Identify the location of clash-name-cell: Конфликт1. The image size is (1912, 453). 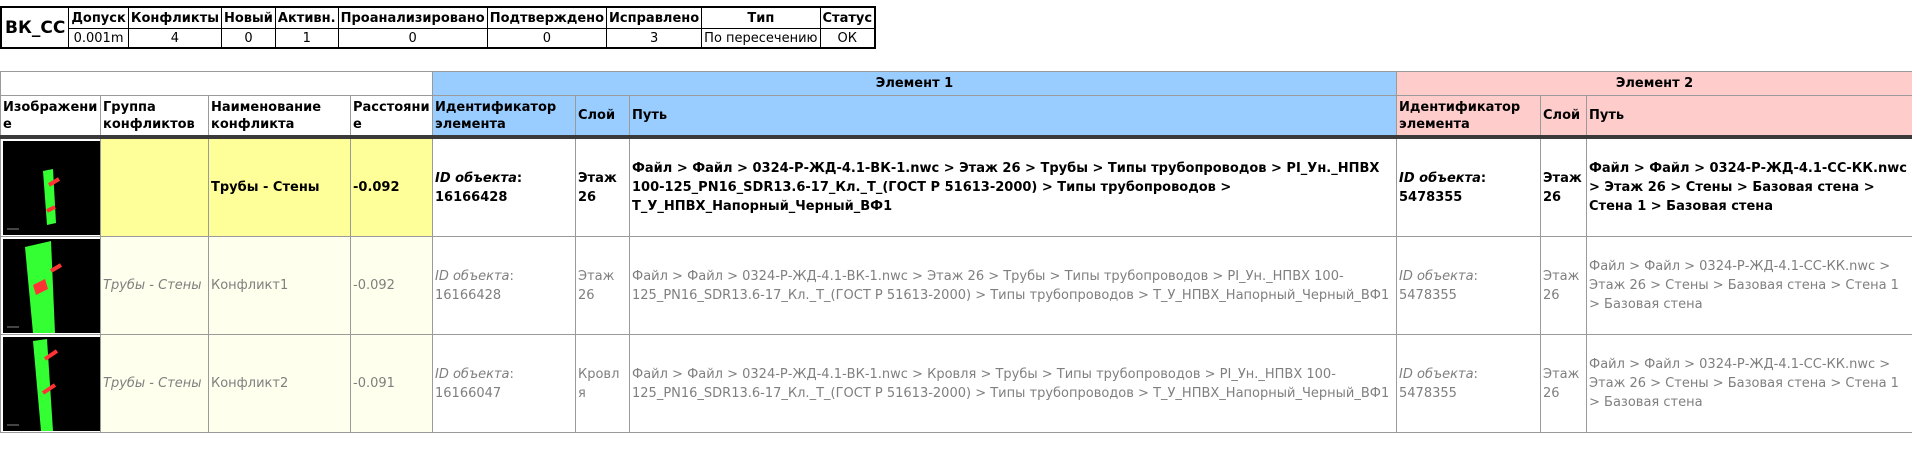
(279, 285).